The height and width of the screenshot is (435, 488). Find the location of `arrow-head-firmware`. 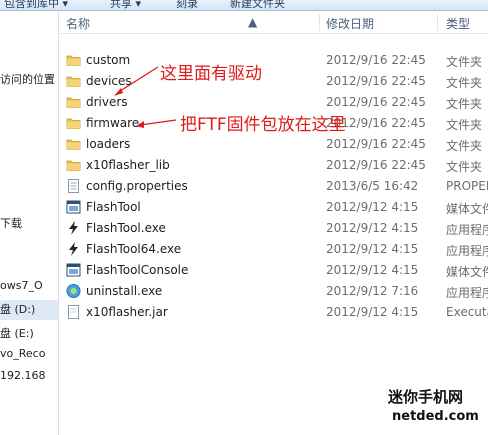

arrow-head-firmware is located at coordinates (140, 124).